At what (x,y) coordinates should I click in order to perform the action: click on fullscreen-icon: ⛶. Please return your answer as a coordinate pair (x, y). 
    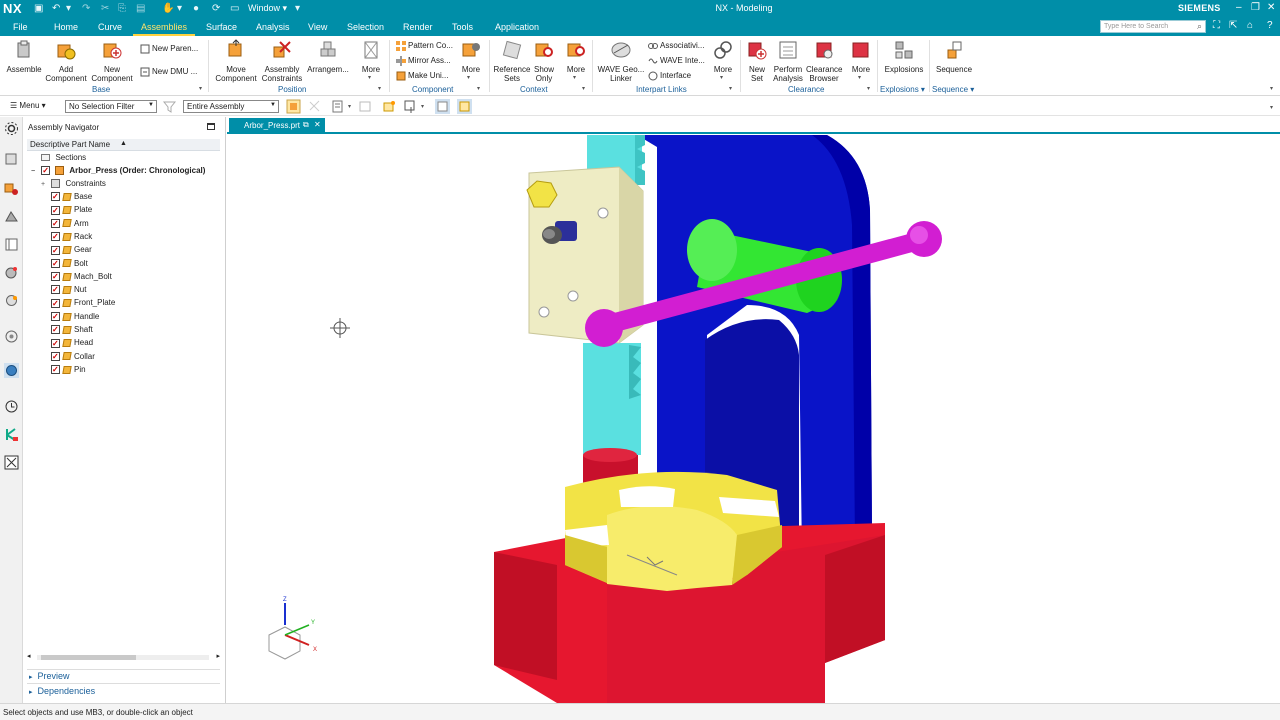
    Looking at the image, I should click on (1216, 25).